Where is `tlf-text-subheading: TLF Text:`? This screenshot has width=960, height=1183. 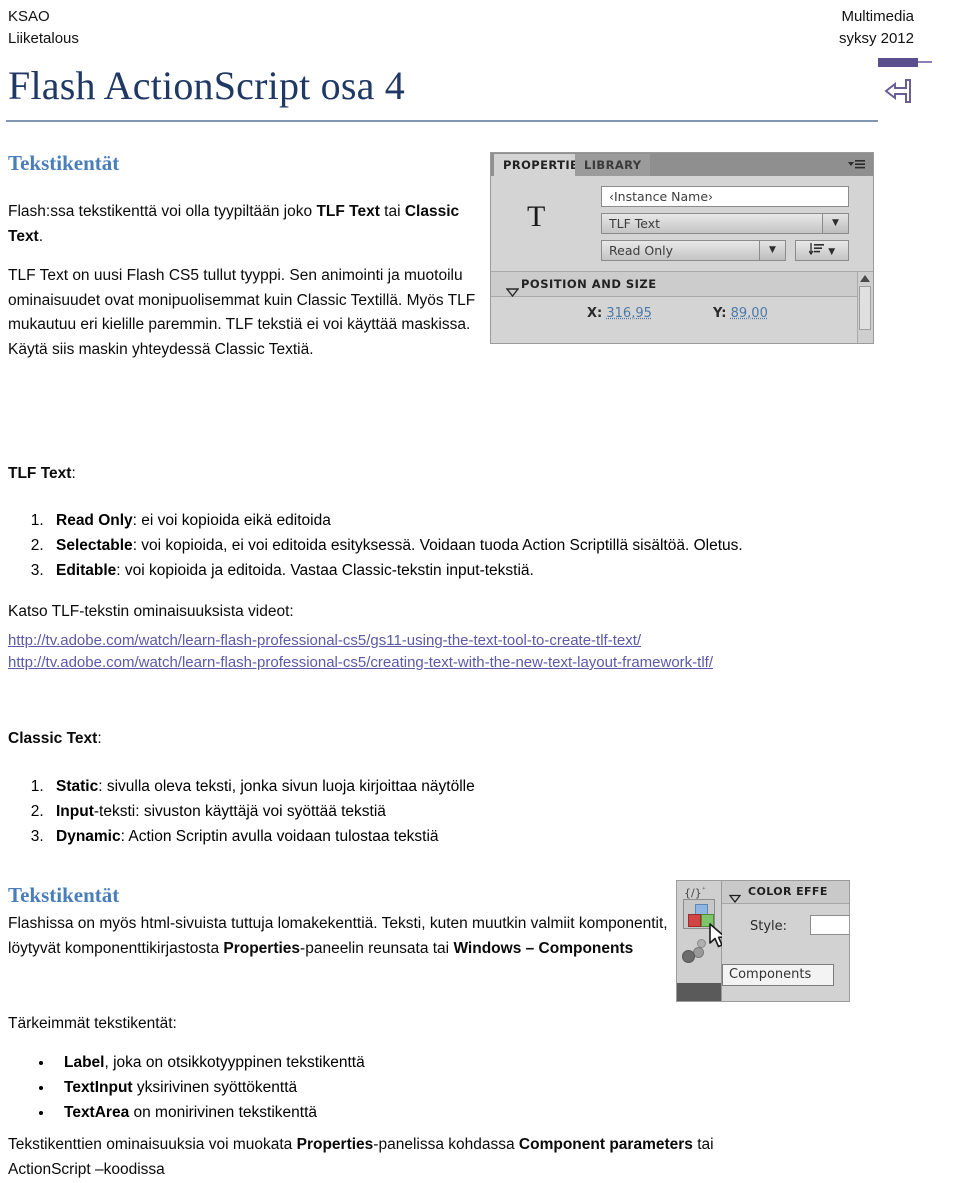
tlf-text-subheading: TLF Text: is located at coordinates (42, 474).